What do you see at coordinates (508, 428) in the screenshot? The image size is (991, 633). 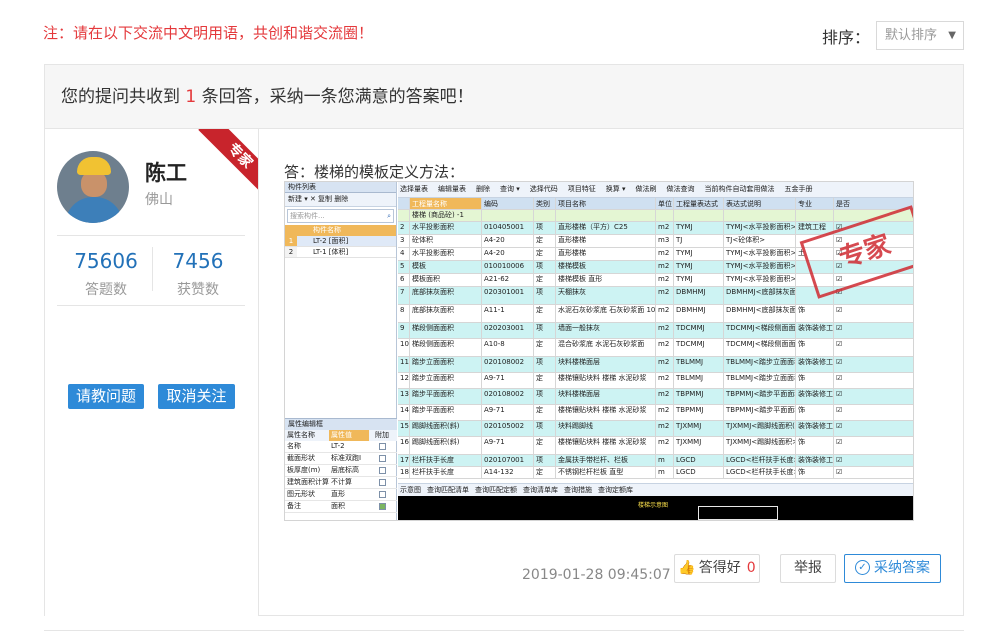 I see `table-cell: 020105002` at bounding box center [508, 428].